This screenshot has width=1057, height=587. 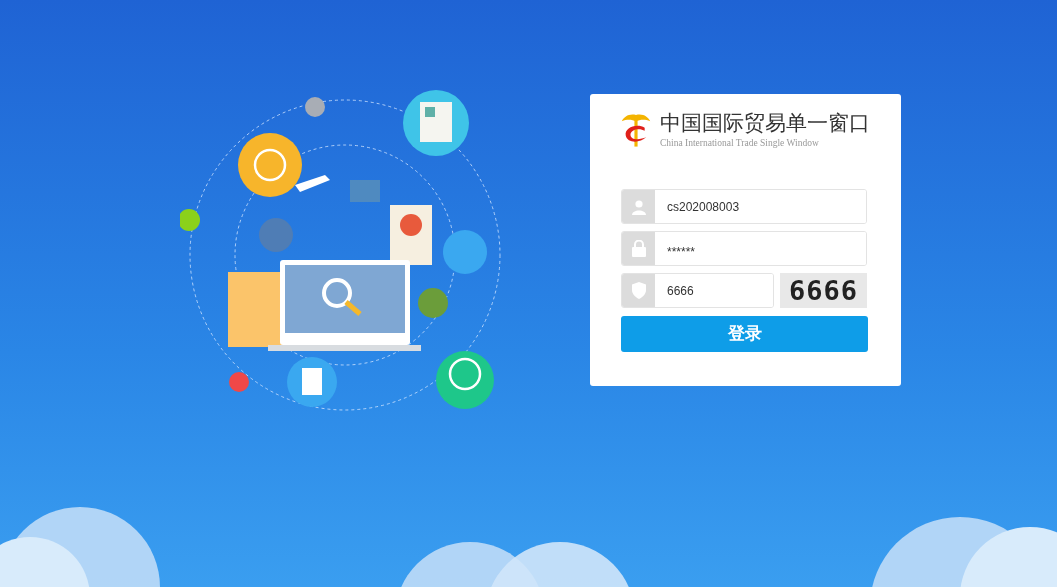 I want to click on input-field: cs202008003, so click(x=744, y=206).